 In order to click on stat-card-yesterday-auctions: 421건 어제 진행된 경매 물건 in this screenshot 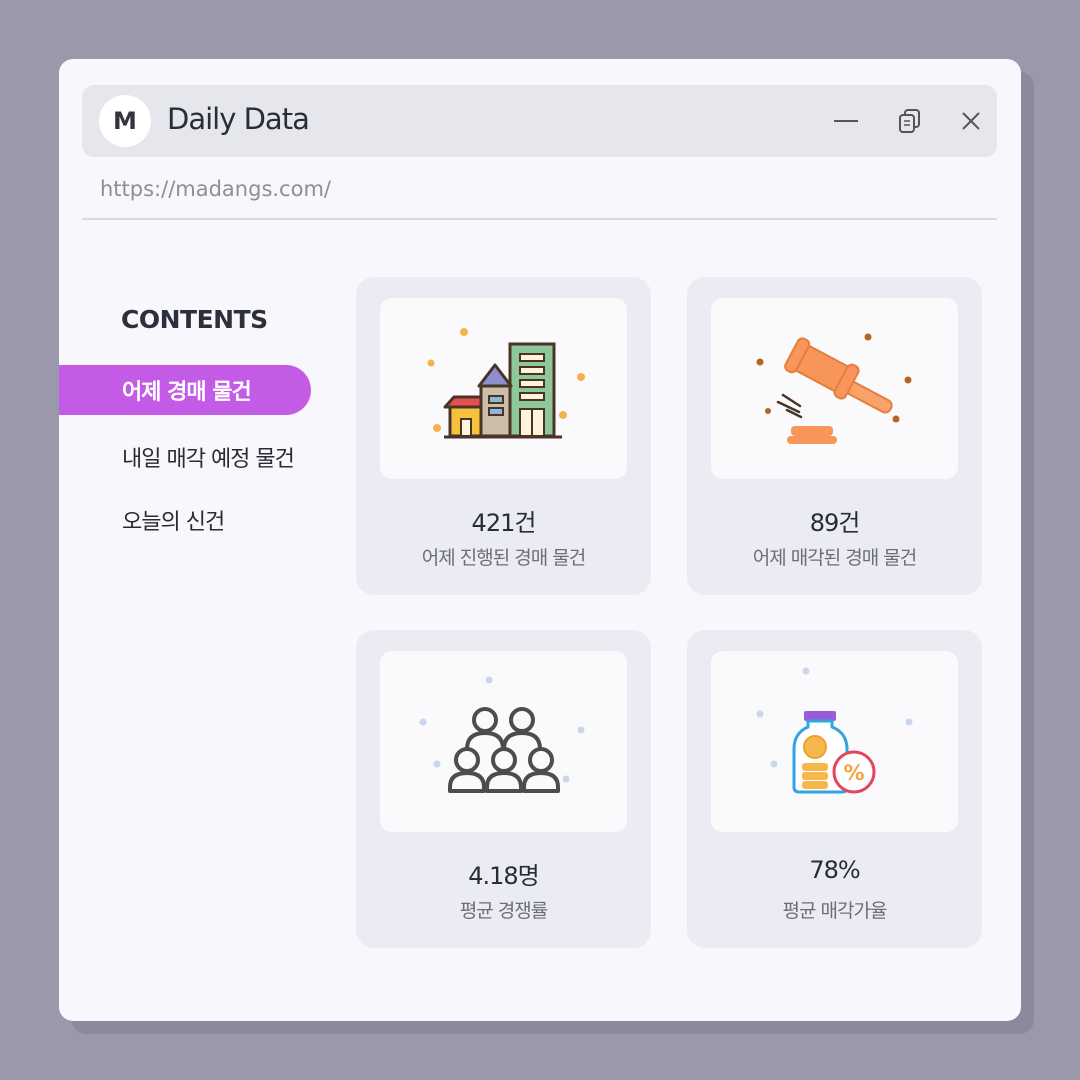, I will do `click(503, 436)`.